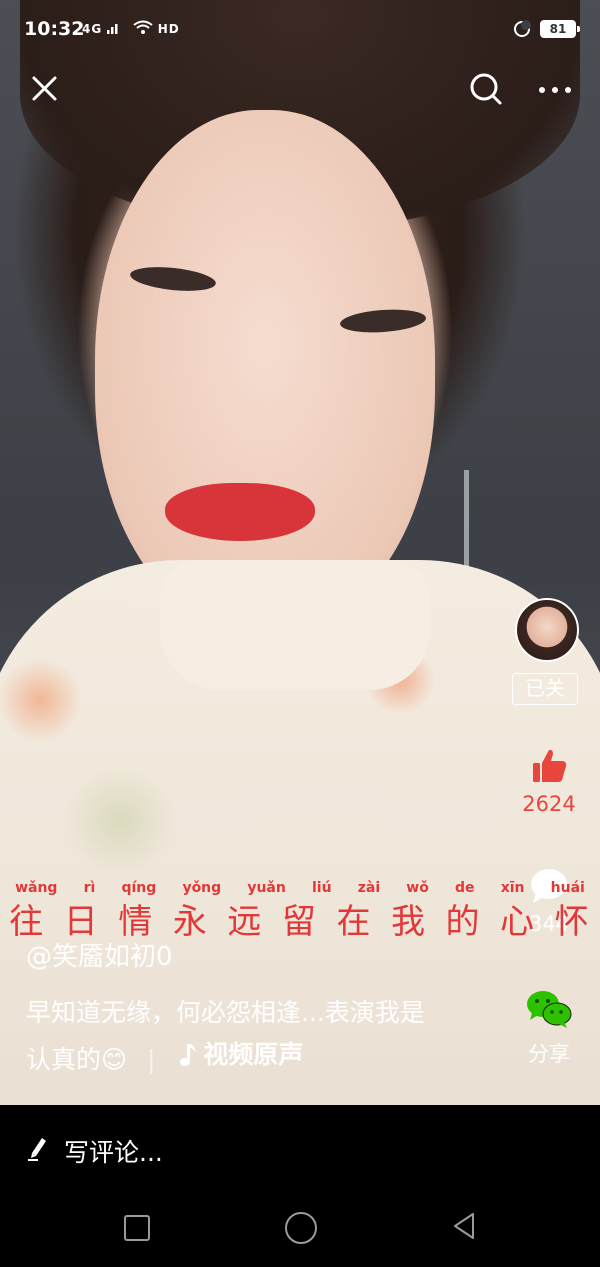  I want to click on search-icon, so click(486, 89).